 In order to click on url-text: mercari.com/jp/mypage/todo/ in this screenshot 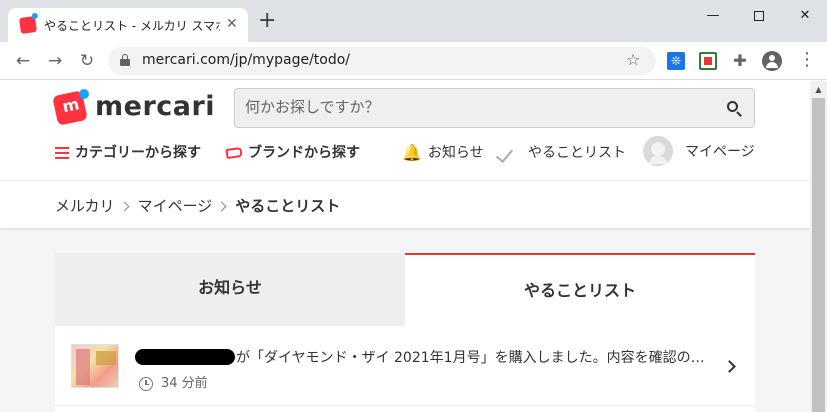, I will do `click(246, 60)`.